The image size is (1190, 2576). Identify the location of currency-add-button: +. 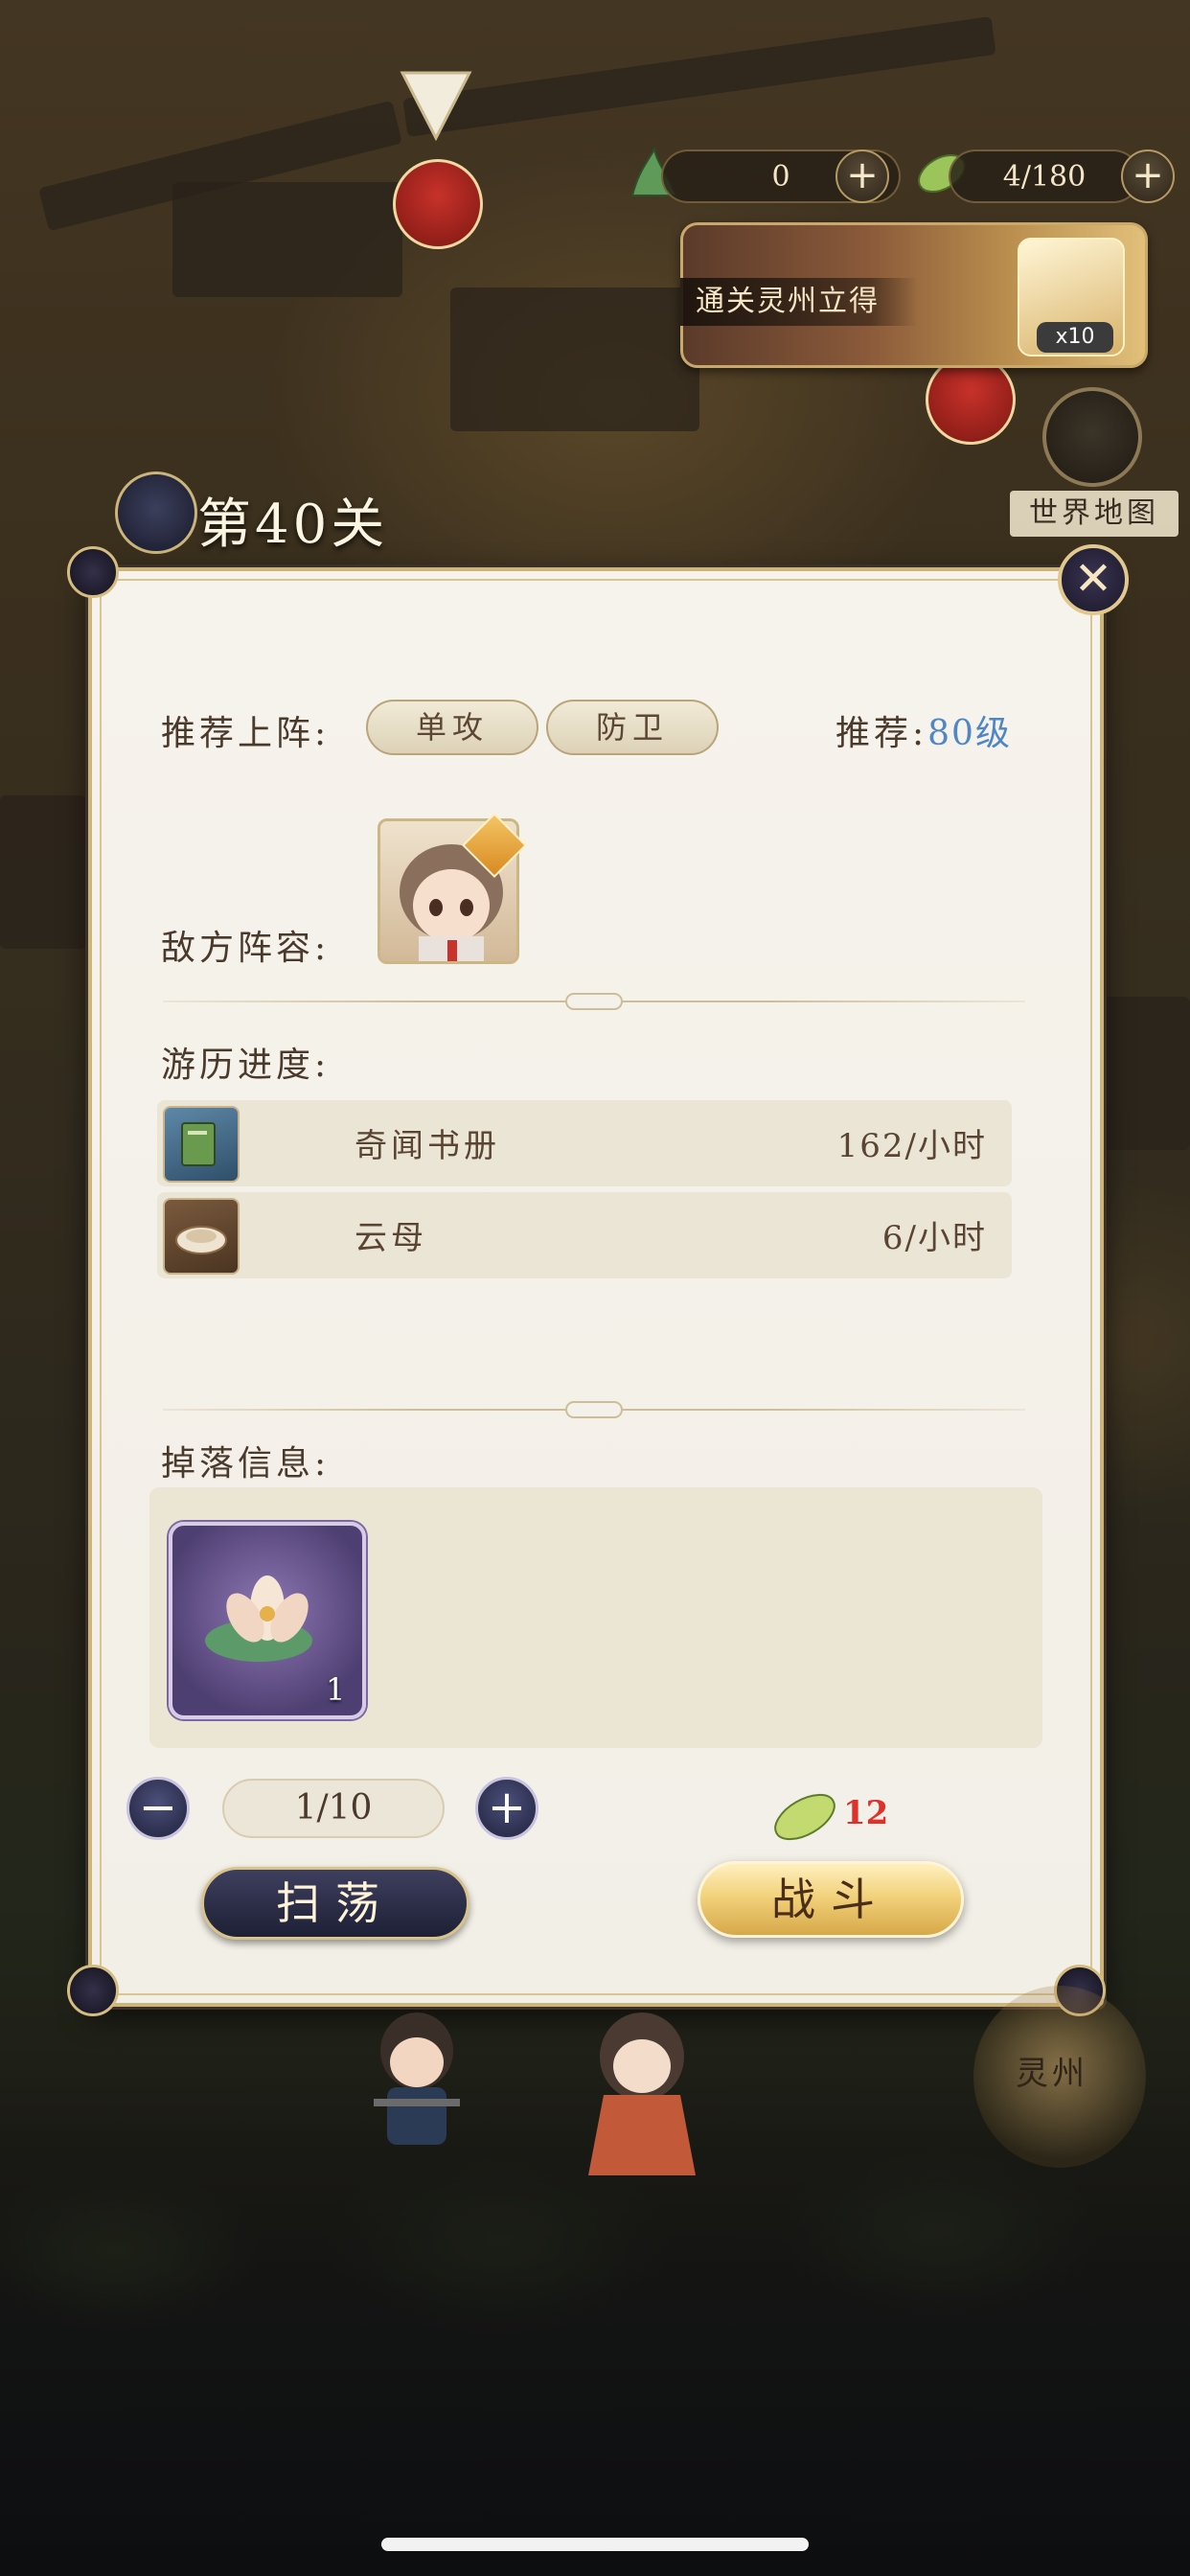
(862, 176).